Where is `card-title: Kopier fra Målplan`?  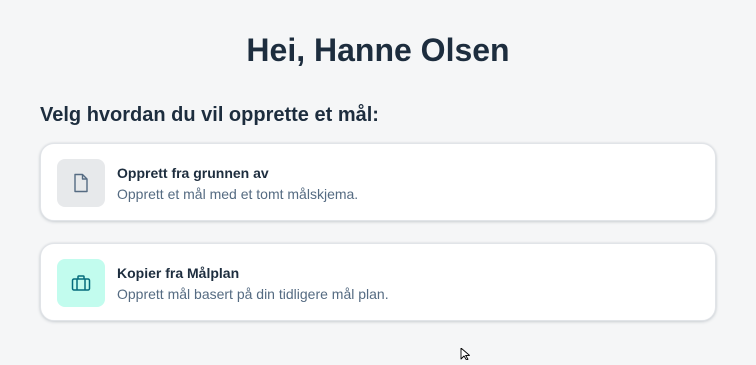 card-title: Kopier fra Målplan is located at coordinates (178, 273).